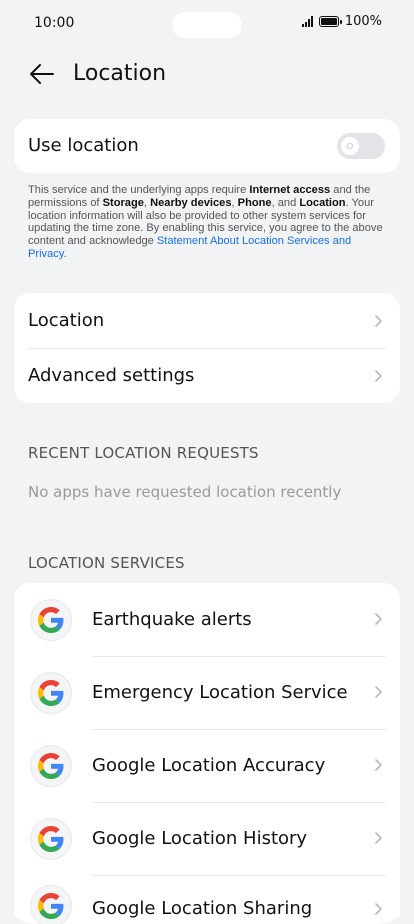 This screenshot has width=414, height=924. I want to click on use-location-toggle, so click(361, 146).